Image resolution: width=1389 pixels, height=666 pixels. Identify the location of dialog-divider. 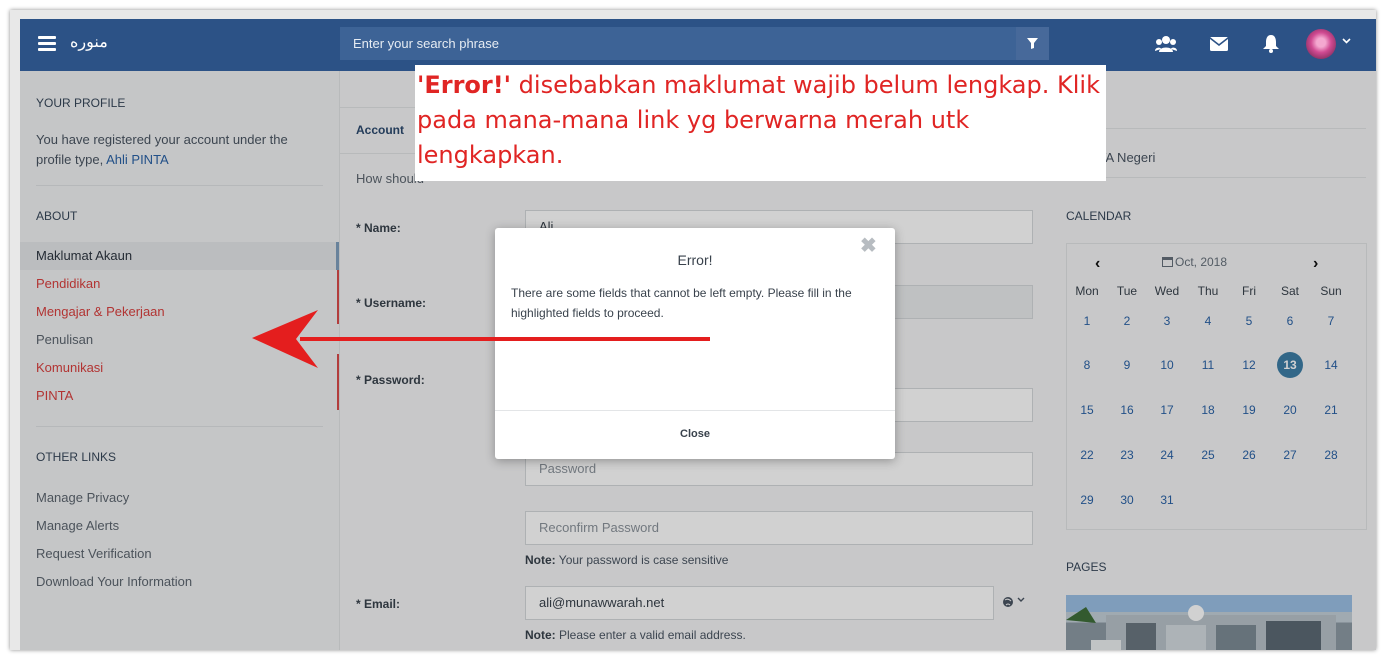
(695, 410).